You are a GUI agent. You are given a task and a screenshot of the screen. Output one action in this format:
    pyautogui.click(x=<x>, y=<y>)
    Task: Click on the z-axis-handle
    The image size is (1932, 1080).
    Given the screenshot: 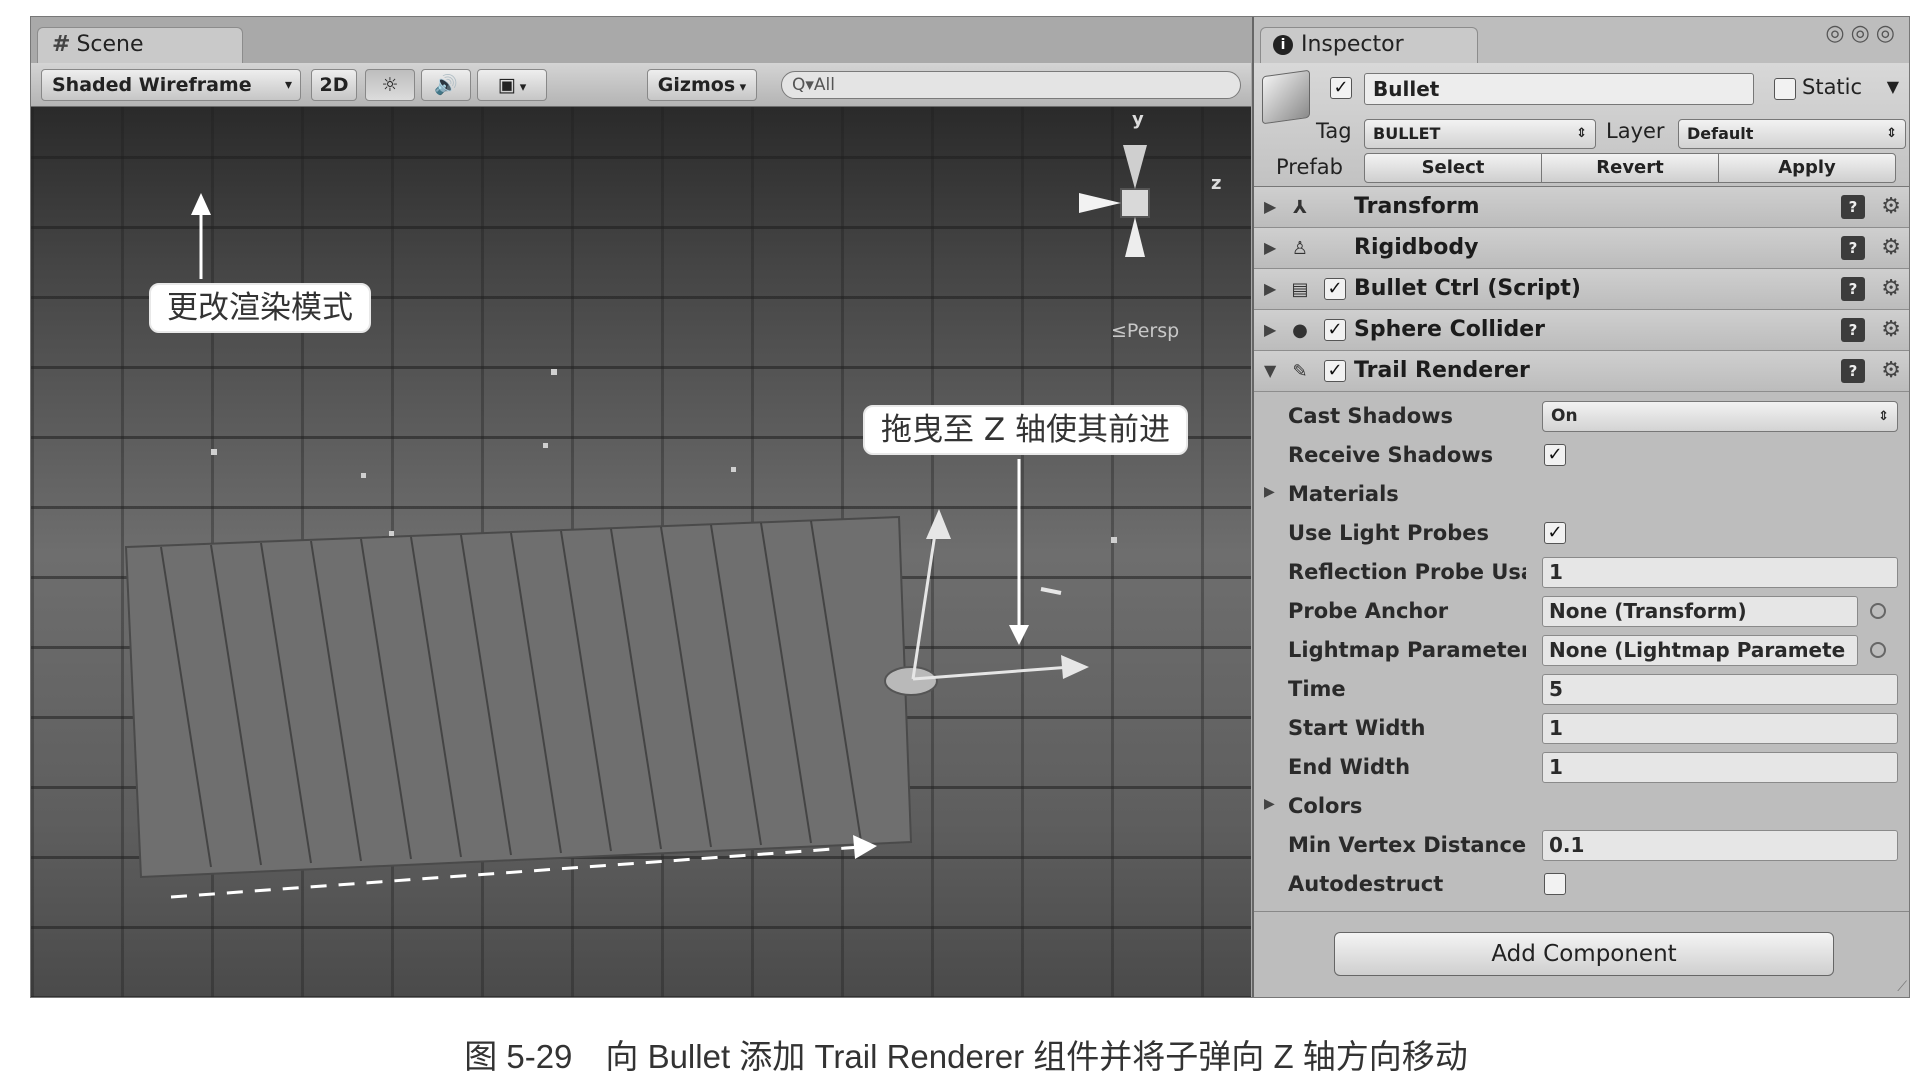 What is the action you would take?
    pyautogui.click(x=992, y=673)
    